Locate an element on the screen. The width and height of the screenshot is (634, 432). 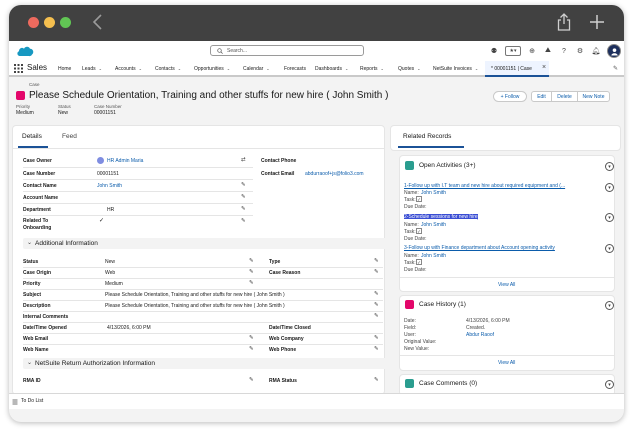
new-tab-icon is located at coordinates (597, 22).